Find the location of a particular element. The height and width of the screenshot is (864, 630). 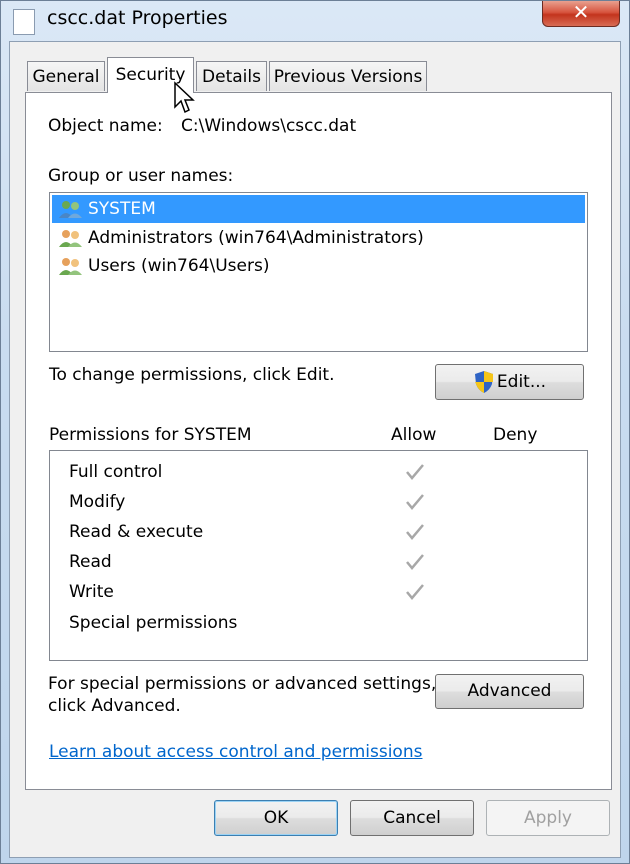

permission-row-read: Read is located at coordinates (319, 562).